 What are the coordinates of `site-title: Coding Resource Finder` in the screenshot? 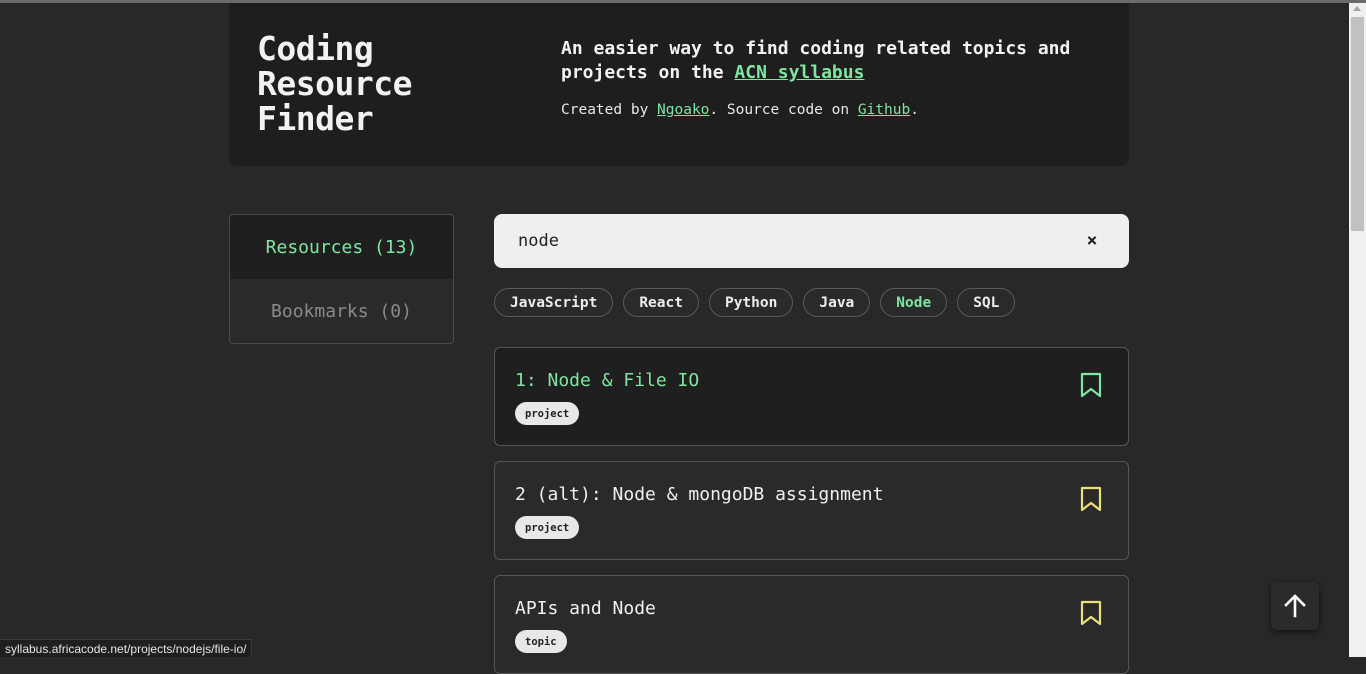 It's located at (334, 83).